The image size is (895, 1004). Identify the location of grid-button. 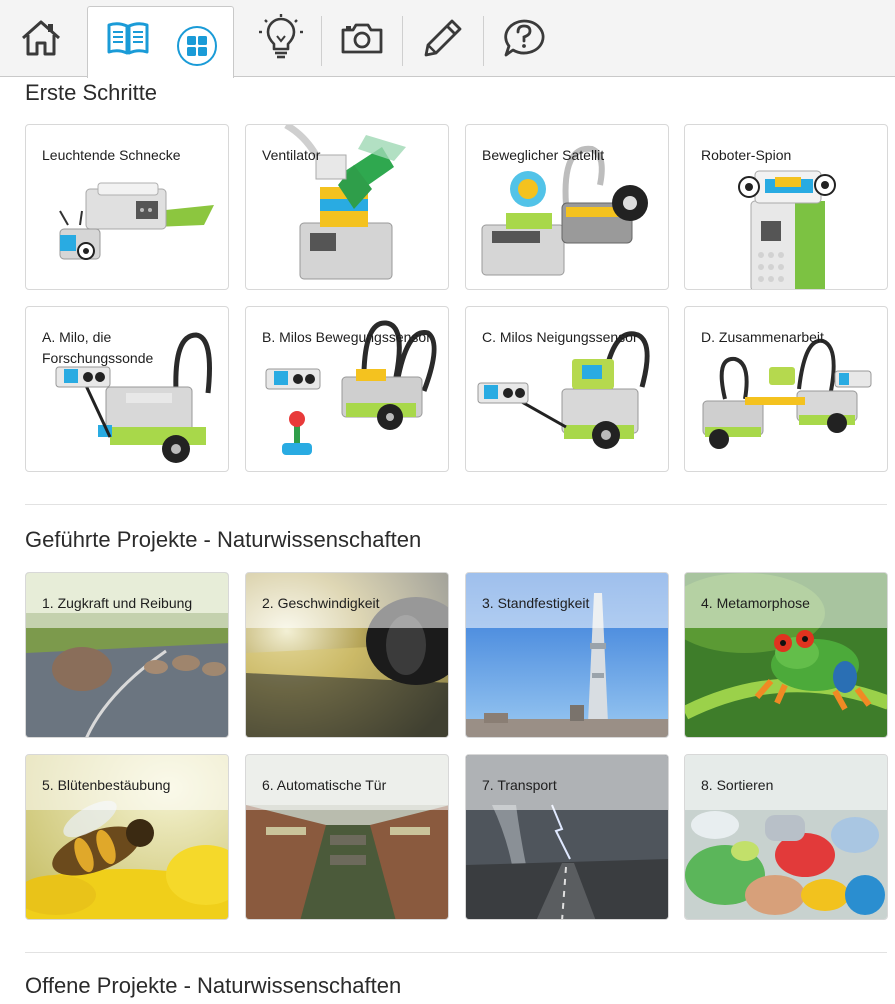
(197, 46).